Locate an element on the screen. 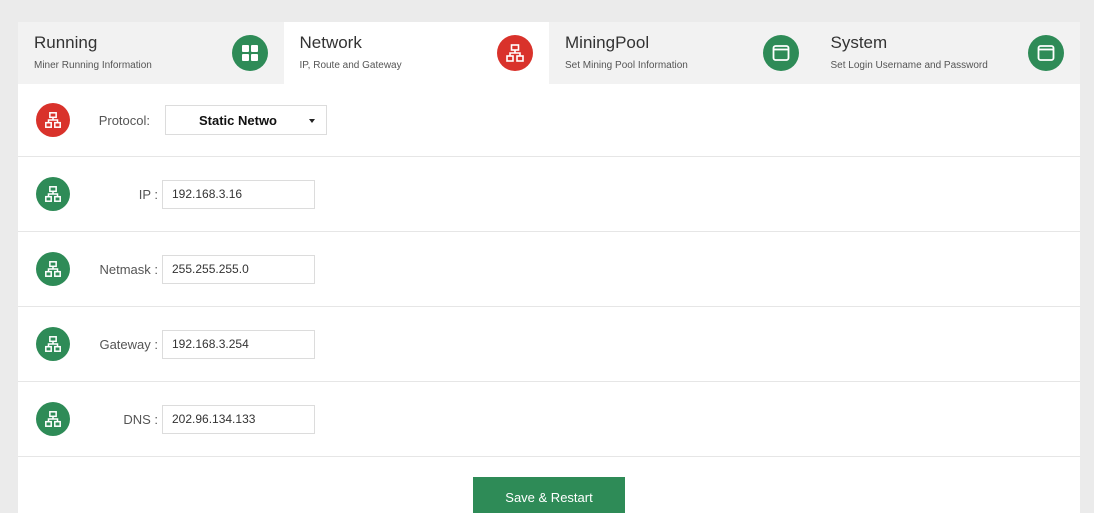 The image size is (1094, 513). tab-miningpool: MiningPool Set Mining Pool Information is located at coordinates (682, 53).